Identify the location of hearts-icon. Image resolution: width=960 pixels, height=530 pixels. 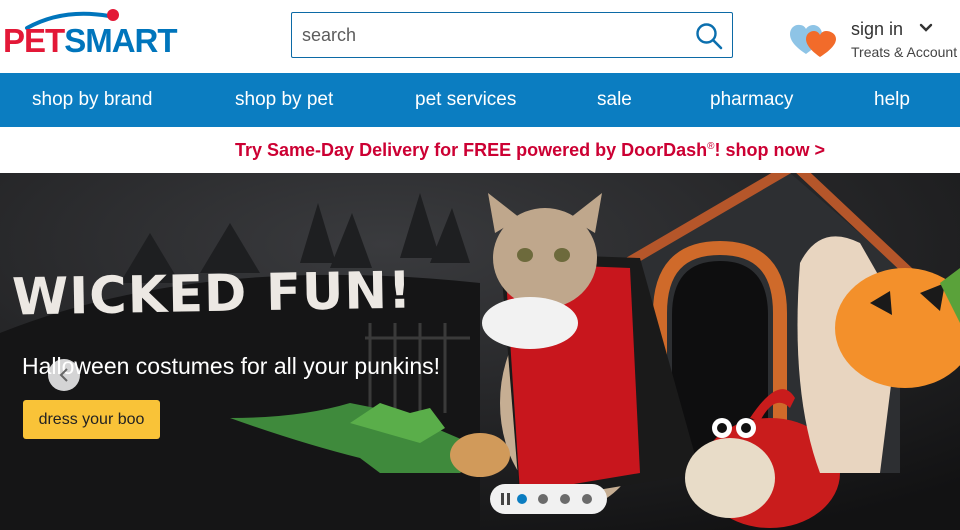
(813, 40).